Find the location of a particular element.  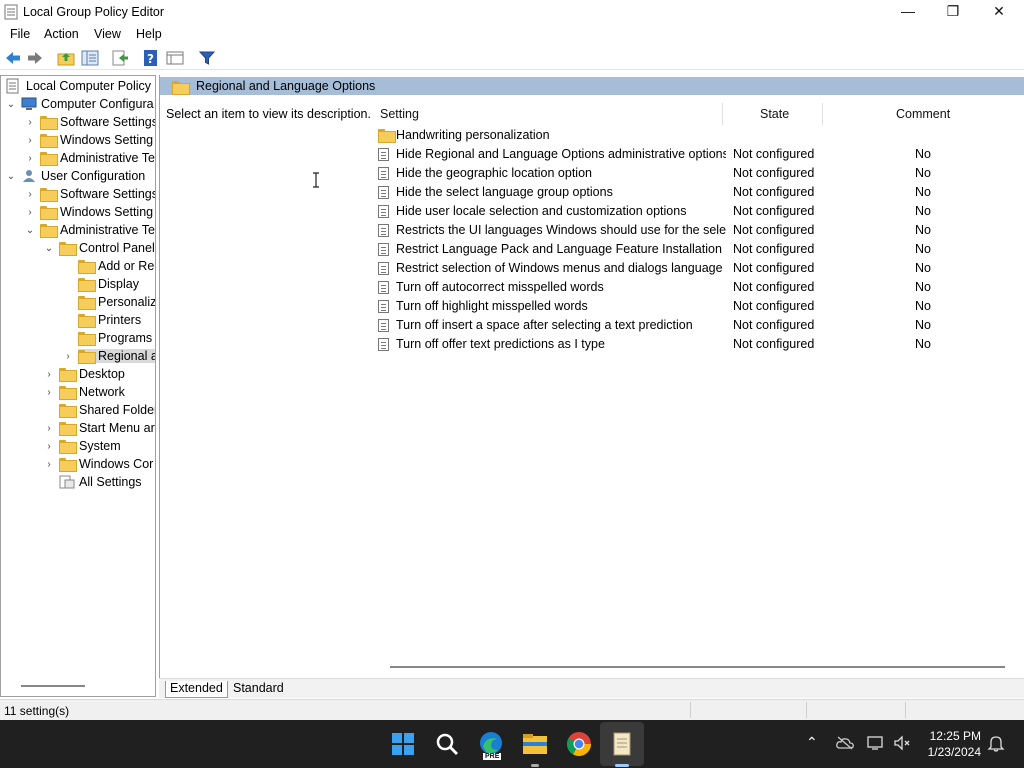

tree-item-windows-settings: › Windows Setting is located at coordinates (88, 140).